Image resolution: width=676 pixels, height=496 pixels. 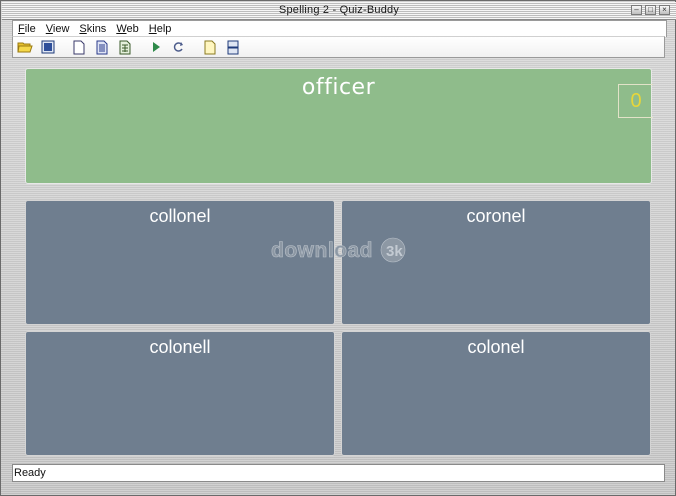 I want to click on window-button, so click(x=48, y=47).